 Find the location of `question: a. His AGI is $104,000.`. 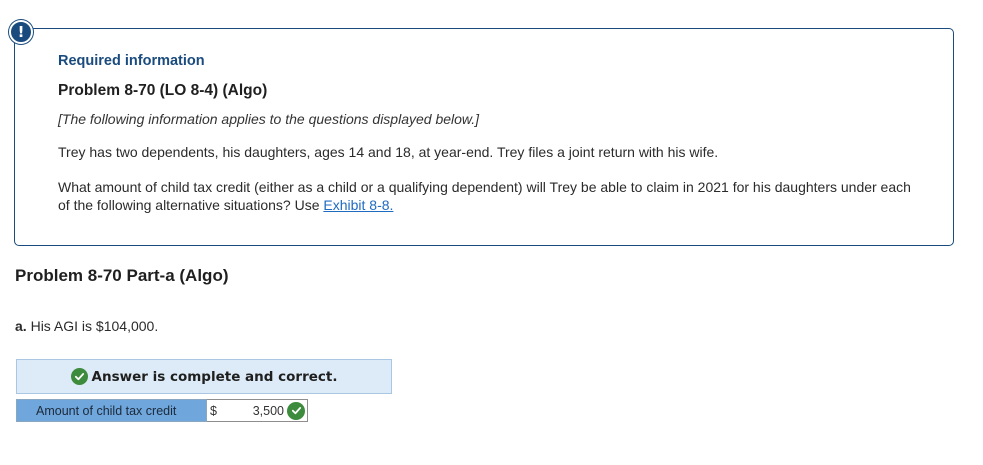

question: a. His AGI is $104,000. is located at coordinates (86, 326).